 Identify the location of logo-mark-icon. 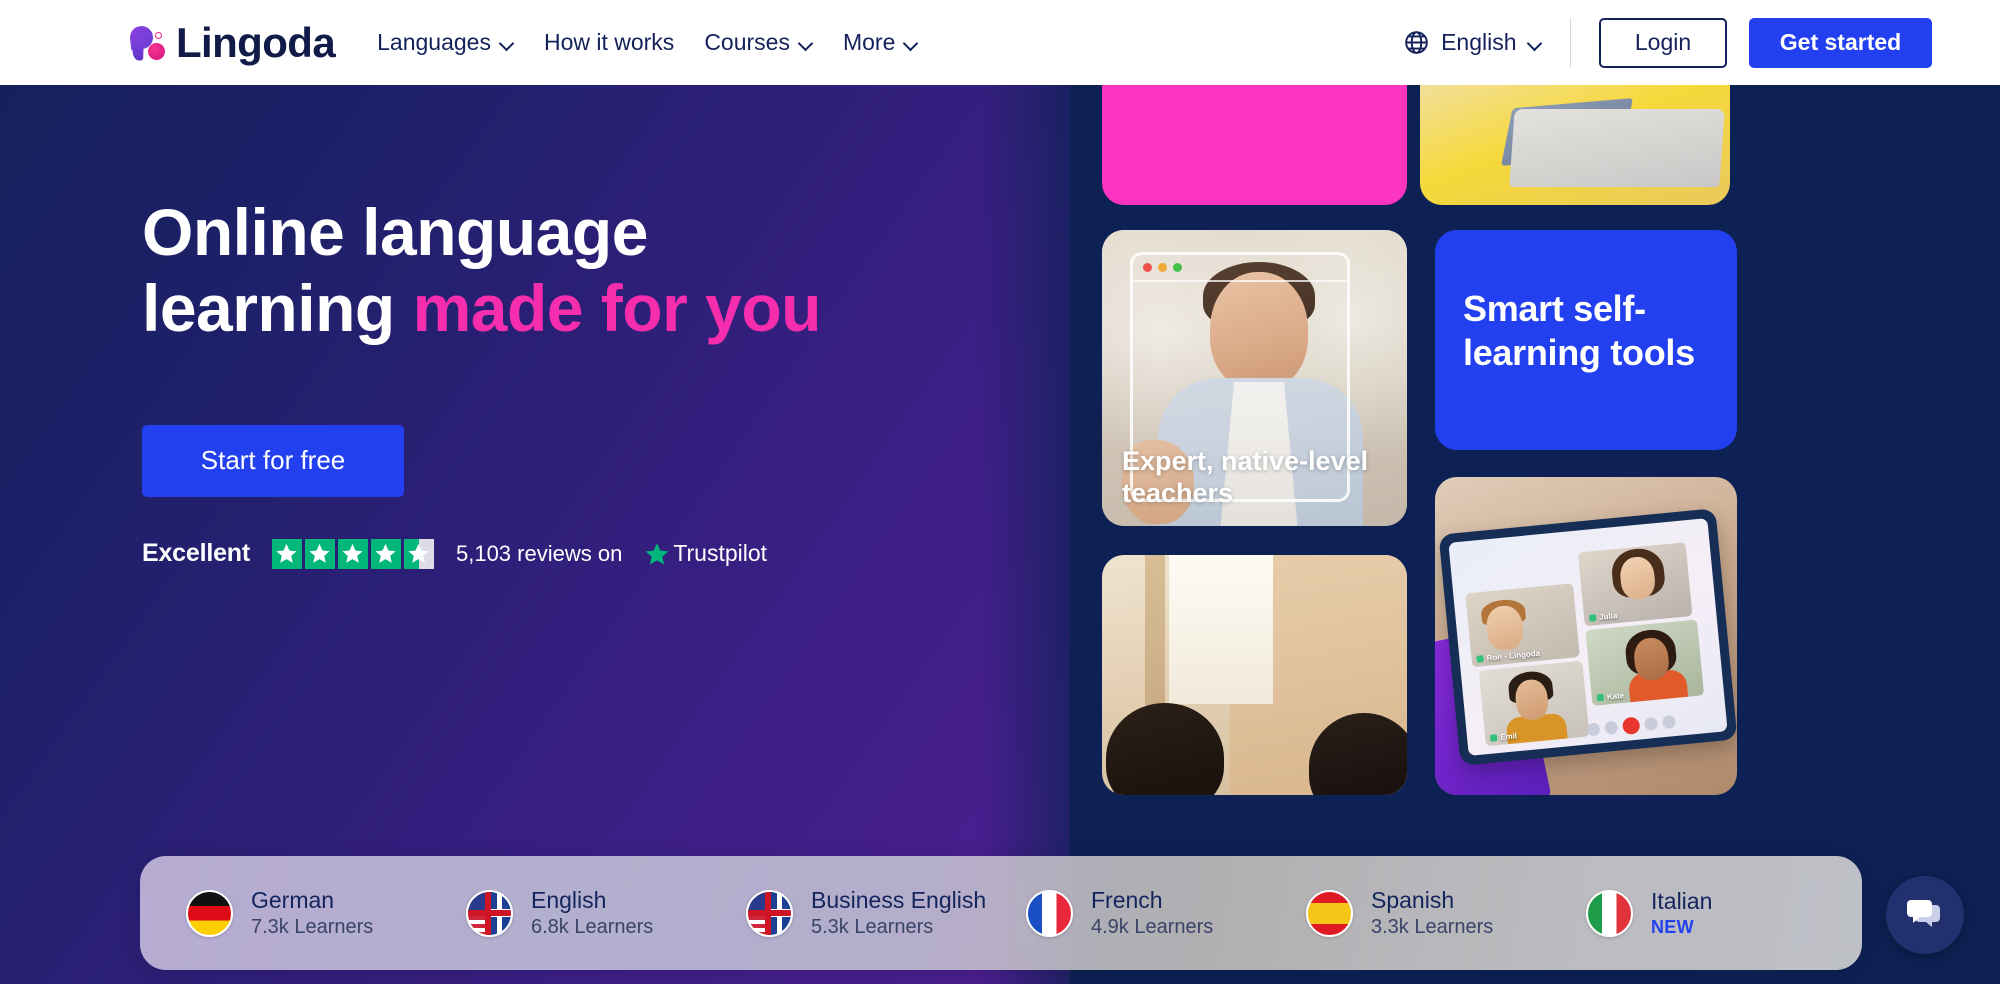
(149, 43).